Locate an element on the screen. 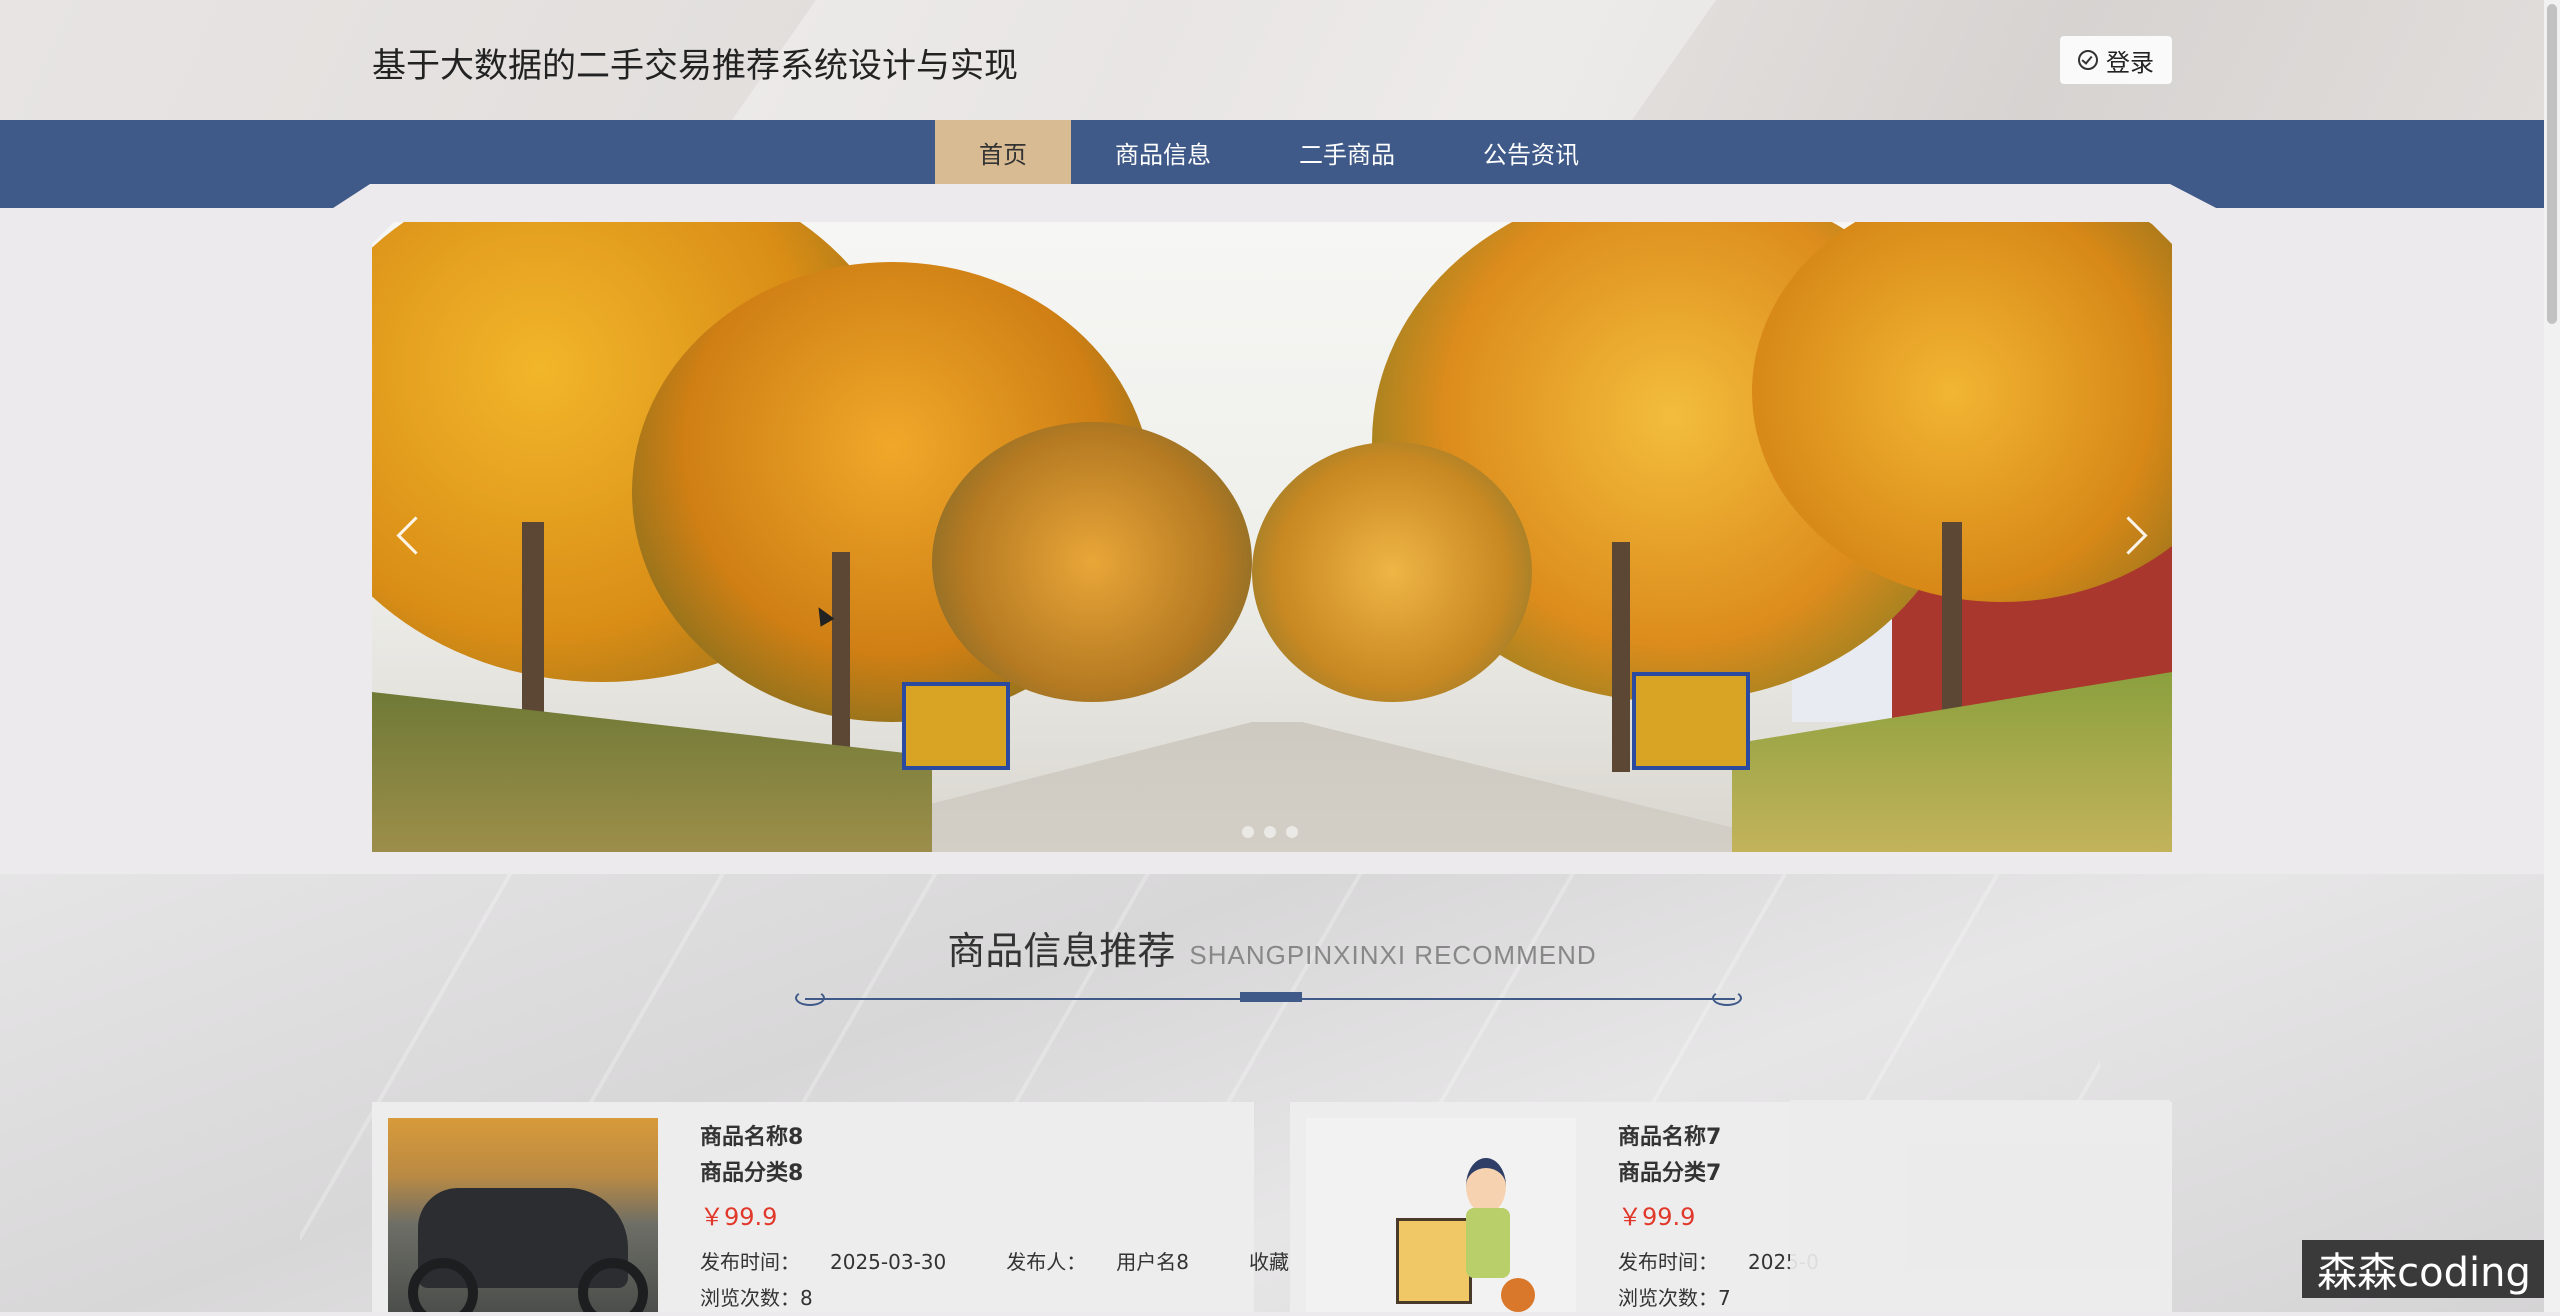 The image size is (2560, 1316). site-title: 基于大数据的二手交易推荐系统设计与实现 is located at coordinates (695, 66).